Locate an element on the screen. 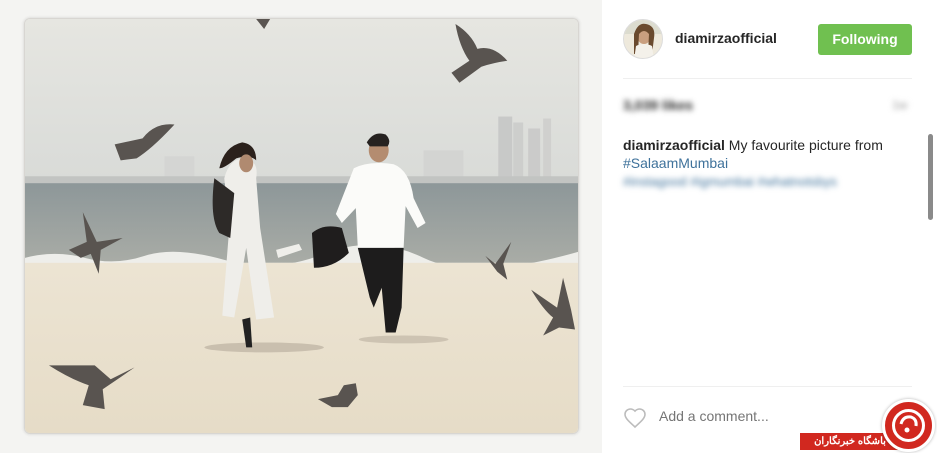 The width and height of the screenshot is (937, 453). post-username: diamirzaofficial is located at coordinates (726, 38).